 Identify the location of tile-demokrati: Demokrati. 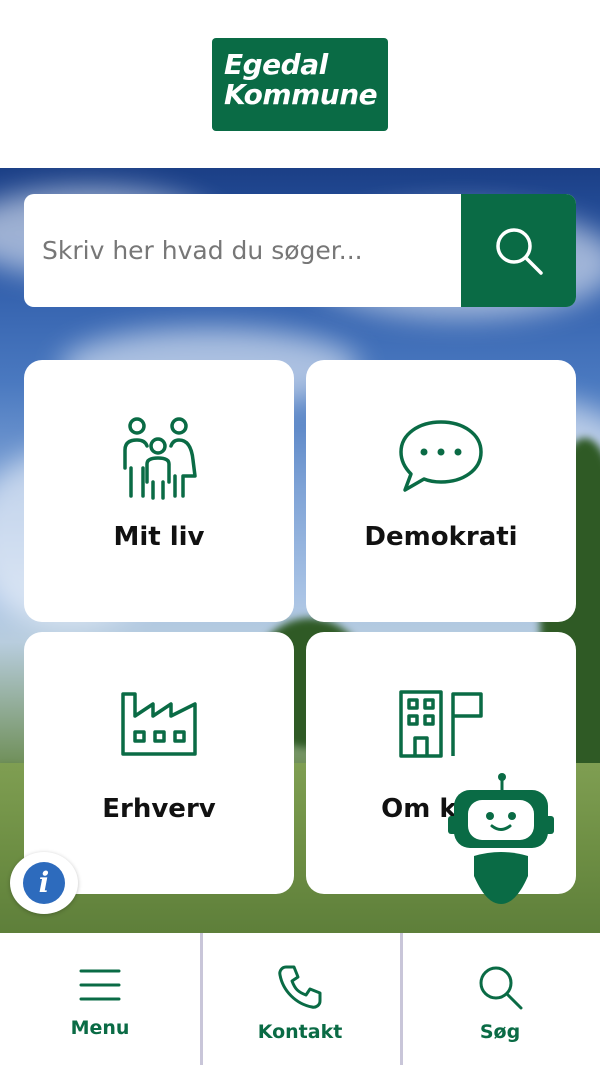
(441, 491).